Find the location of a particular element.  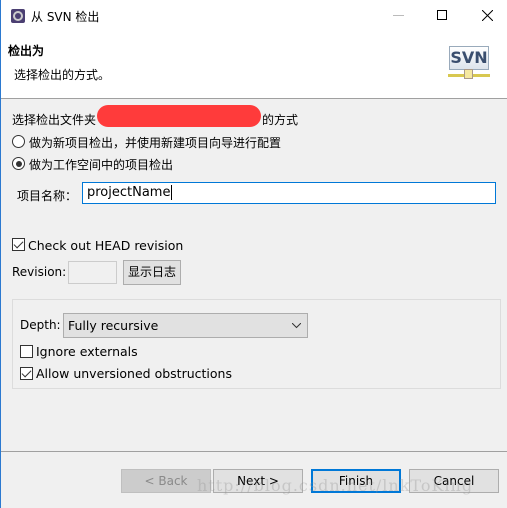

depth-select: Fully recursive is located at coordinates (185, 325).